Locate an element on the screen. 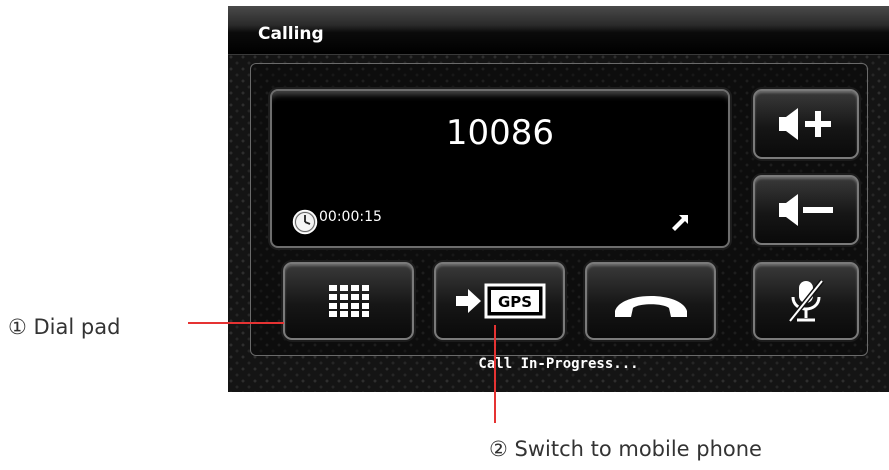 The image size is (889, 470). switch-leader-line is located at coordinates (495, 374).